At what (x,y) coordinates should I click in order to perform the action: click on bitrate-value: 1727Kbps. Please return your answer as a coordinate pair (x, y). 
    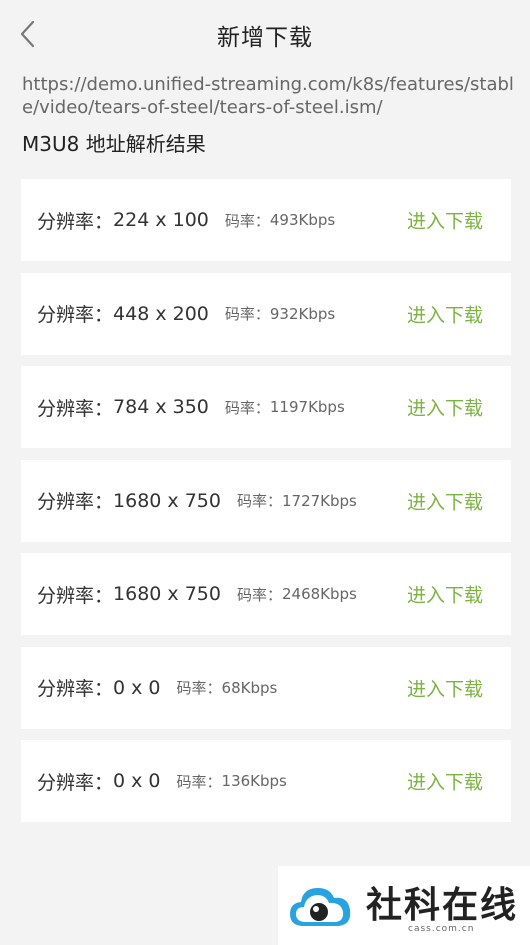
    Looking at the image, I should click on (319, 500).